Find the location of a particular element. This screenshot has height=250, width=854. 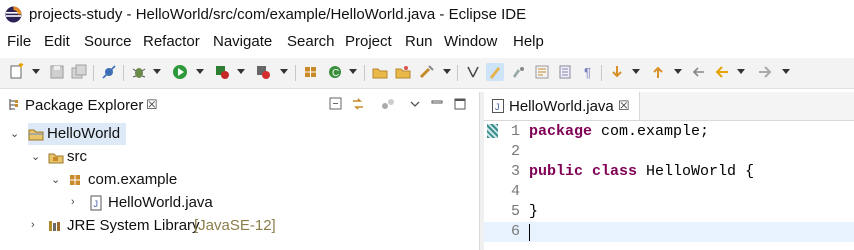

forward-icon is located at coordinates (765, 72).